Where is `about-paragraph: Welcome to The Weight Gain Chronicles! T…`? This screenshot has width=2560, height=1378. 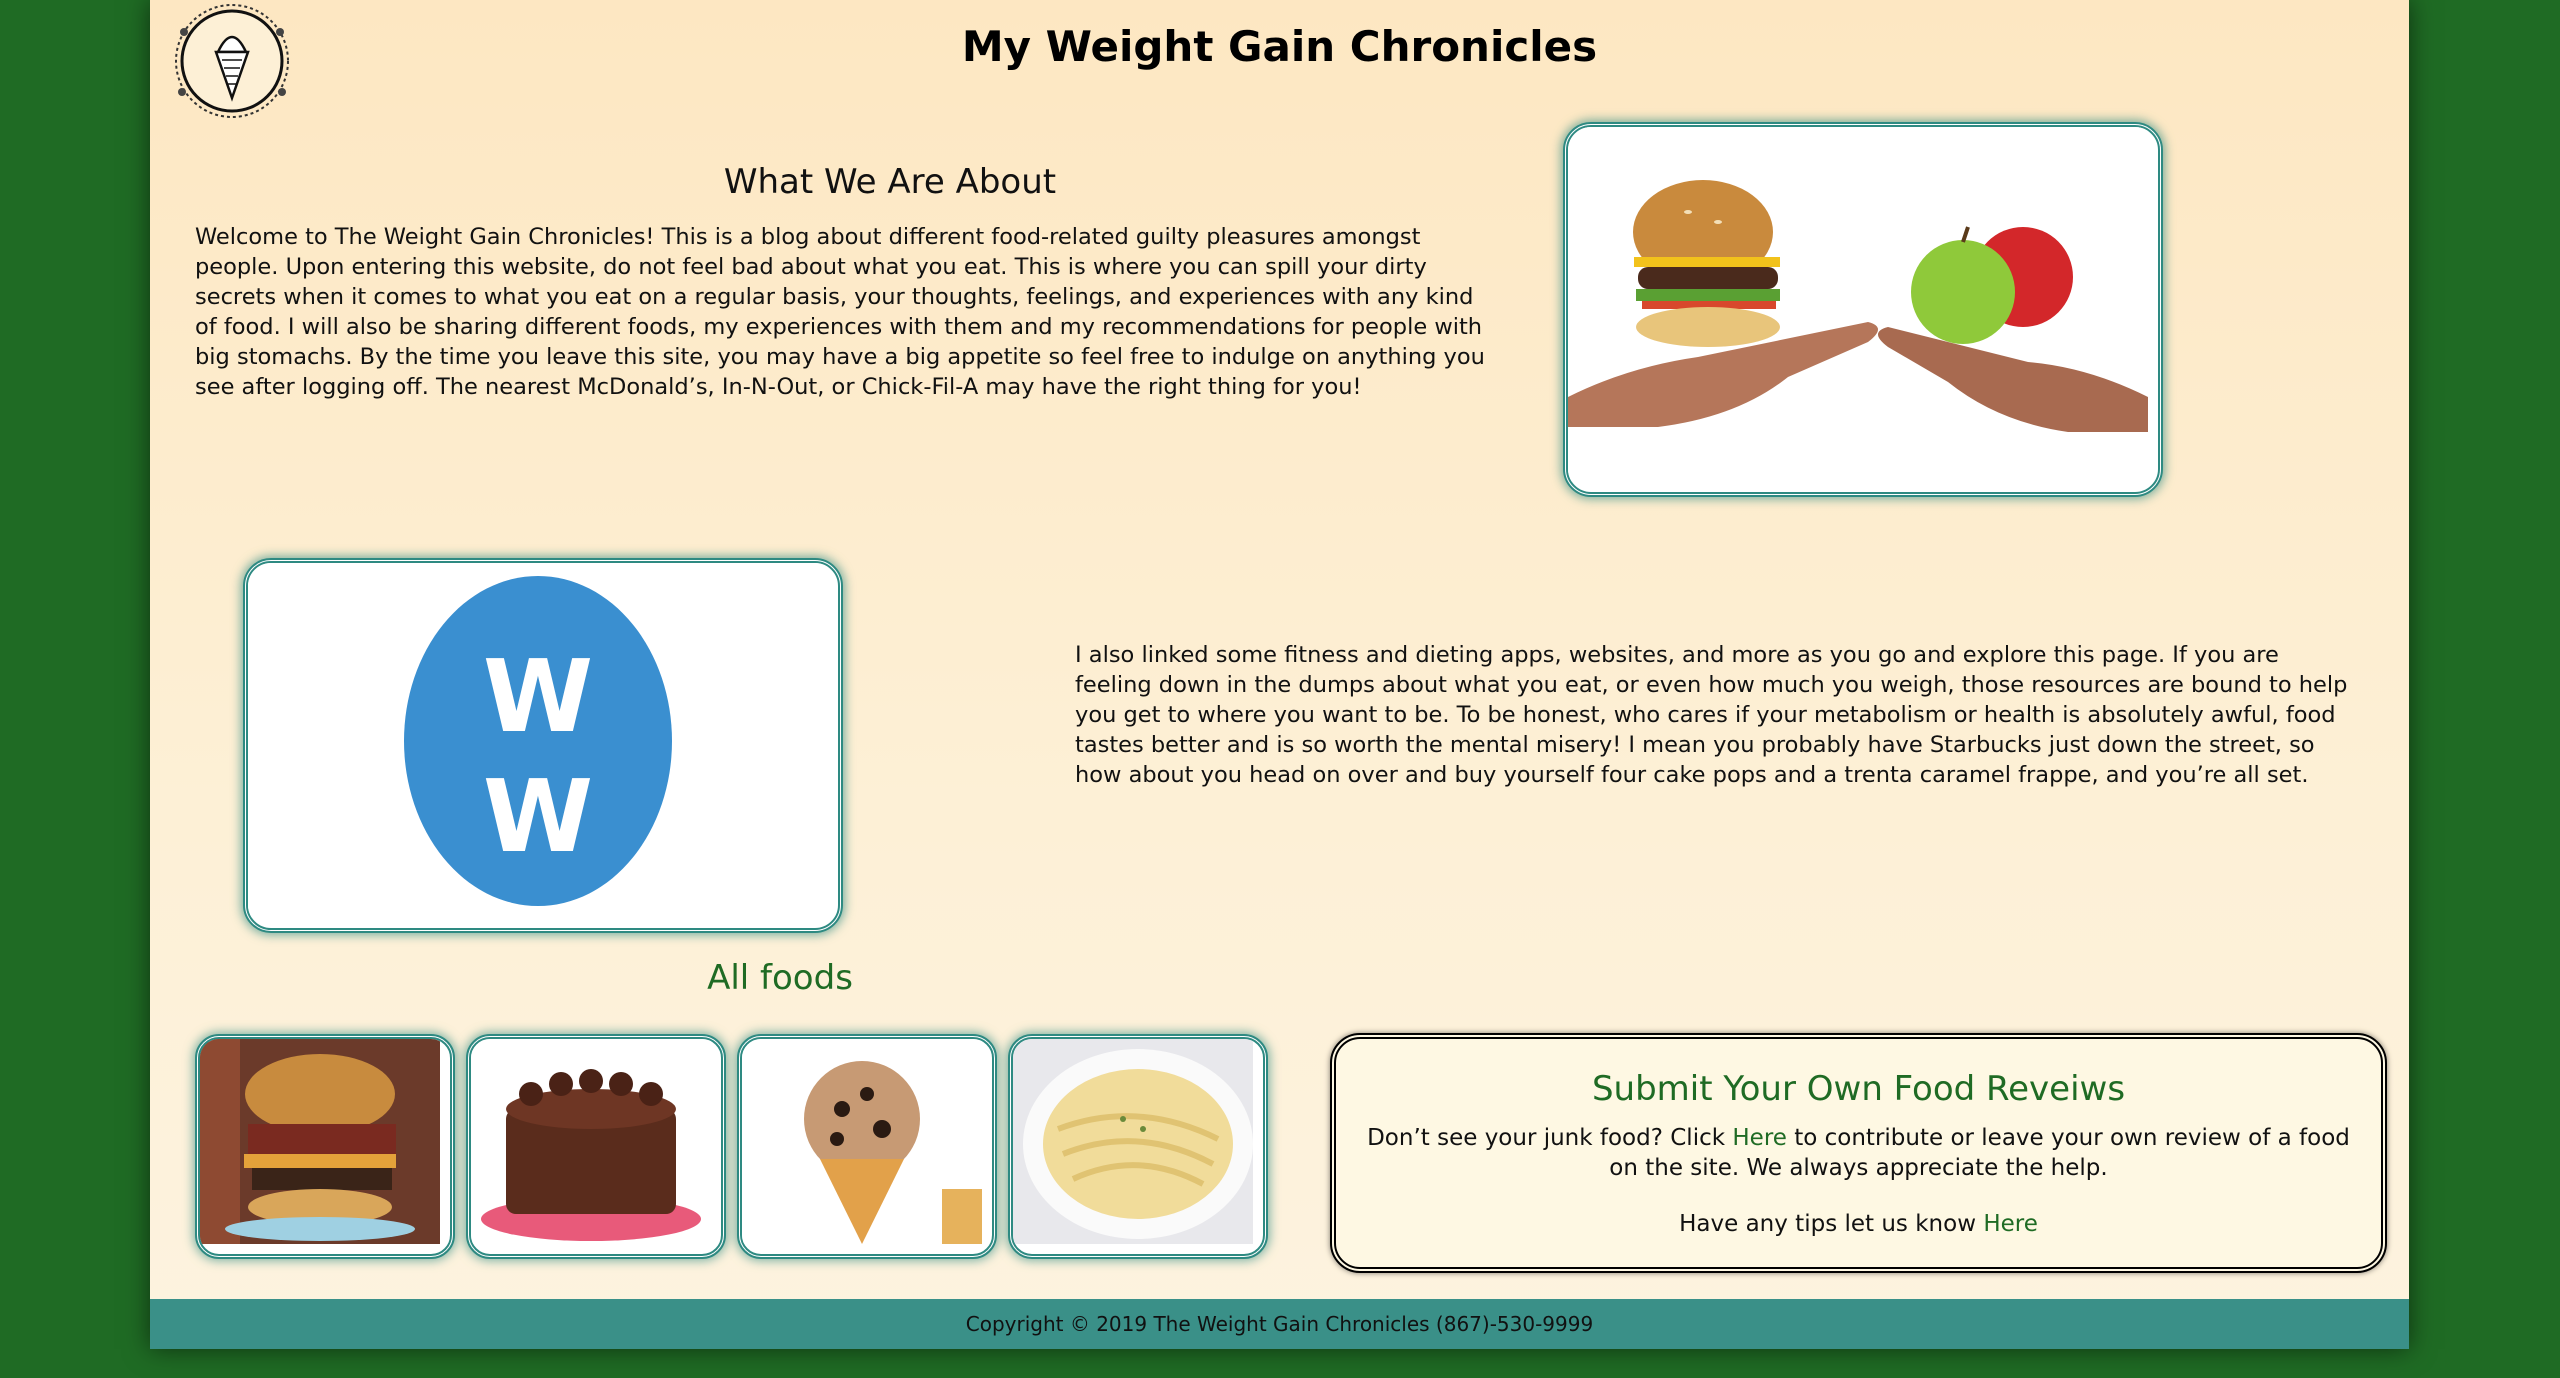 about-paragraph: Welcome to The Weight Gain Chronicles! T… is located at coordinates (840, 312).